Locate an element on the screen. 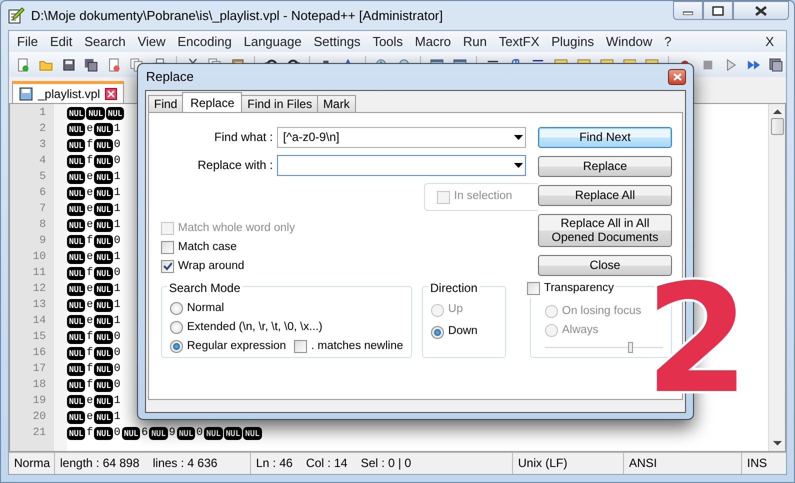 The image size is (795, 483). checkbox-label: . matches newline is located at coordinates (357, 346).